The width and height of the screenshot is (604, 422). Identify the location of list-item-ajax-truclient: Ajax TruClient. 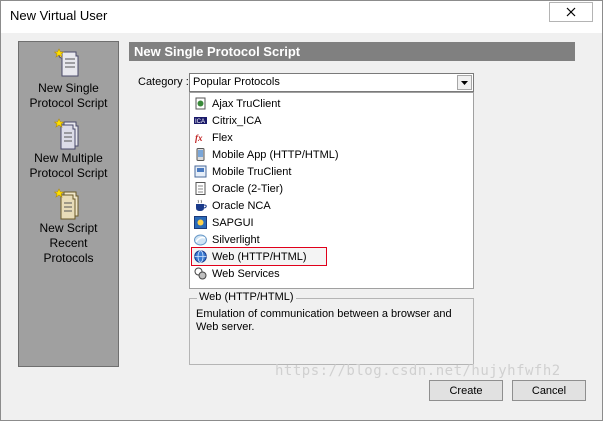
(240, 103).